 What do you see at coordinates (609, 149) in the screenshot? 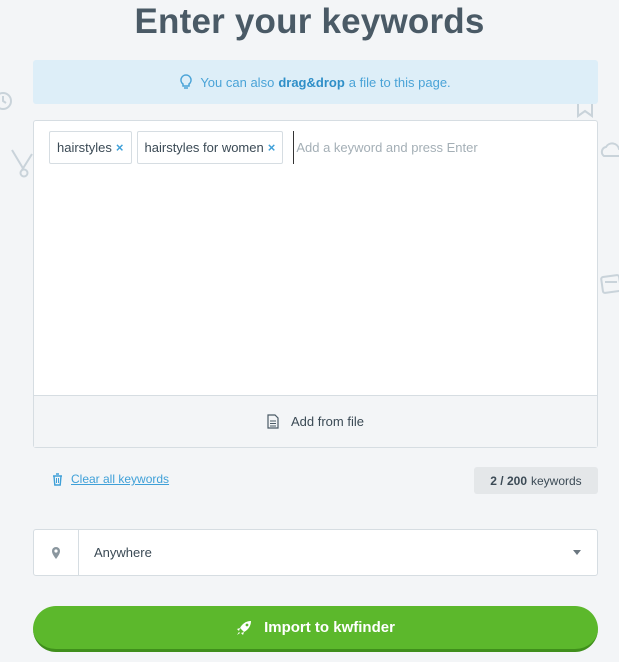
I see `cloud-doodle-icon` at bounding box center [609, 149].